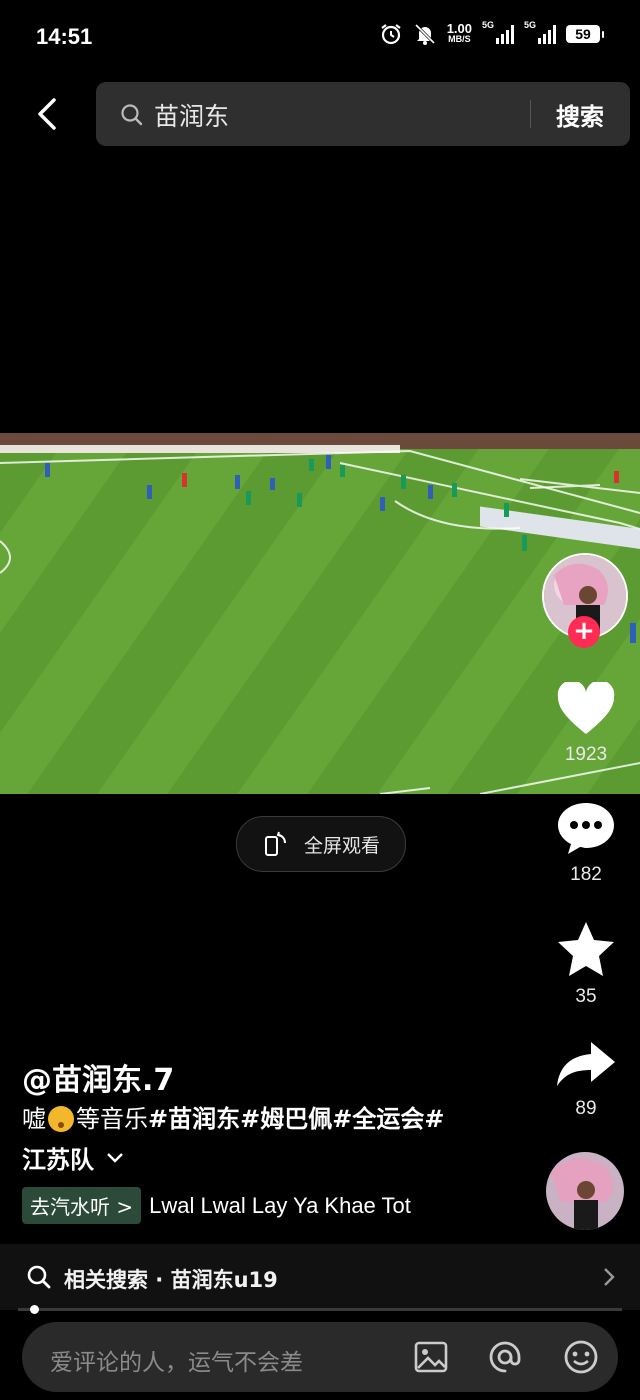  I want to click on rotate-screen-icon, so click(275, 843).